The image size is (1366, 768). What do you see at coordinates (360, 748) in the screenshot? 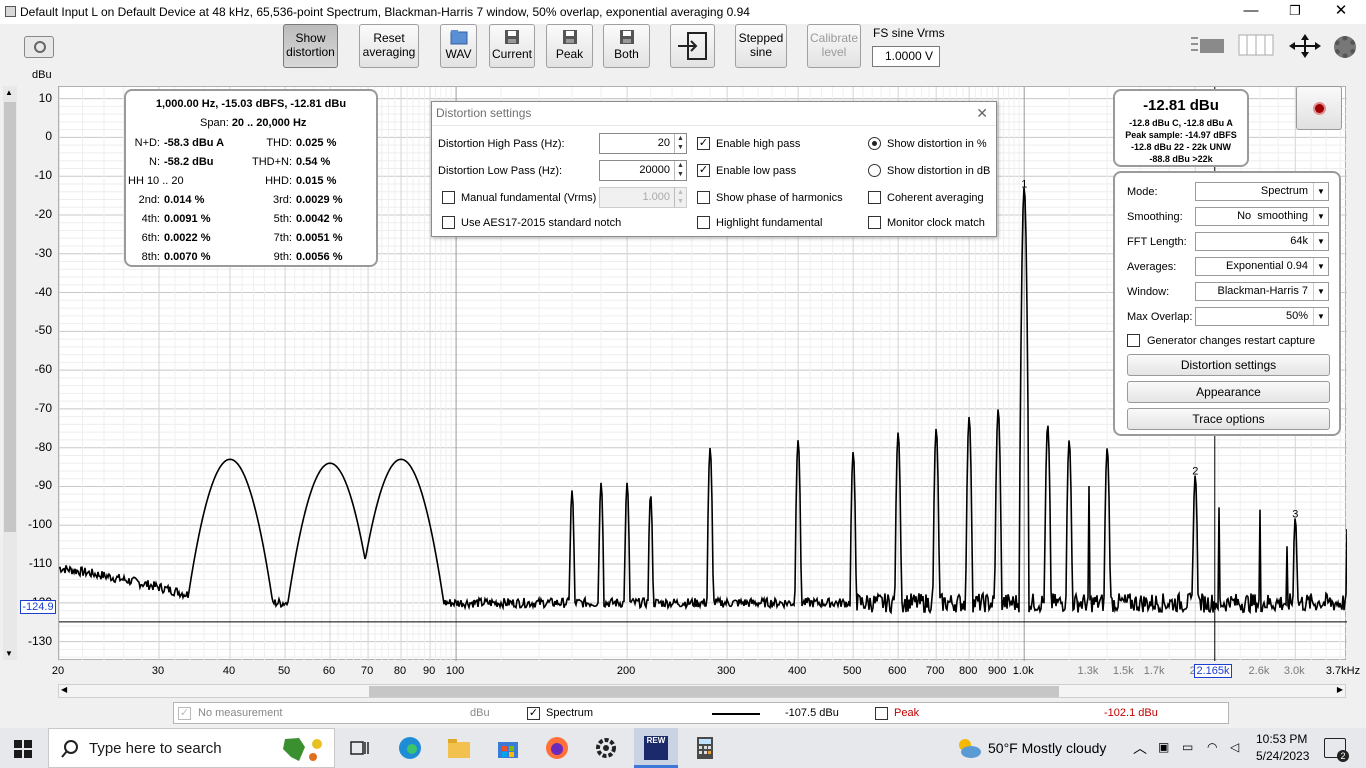
I see `task-view-icon` at bounding box center [360, 748].